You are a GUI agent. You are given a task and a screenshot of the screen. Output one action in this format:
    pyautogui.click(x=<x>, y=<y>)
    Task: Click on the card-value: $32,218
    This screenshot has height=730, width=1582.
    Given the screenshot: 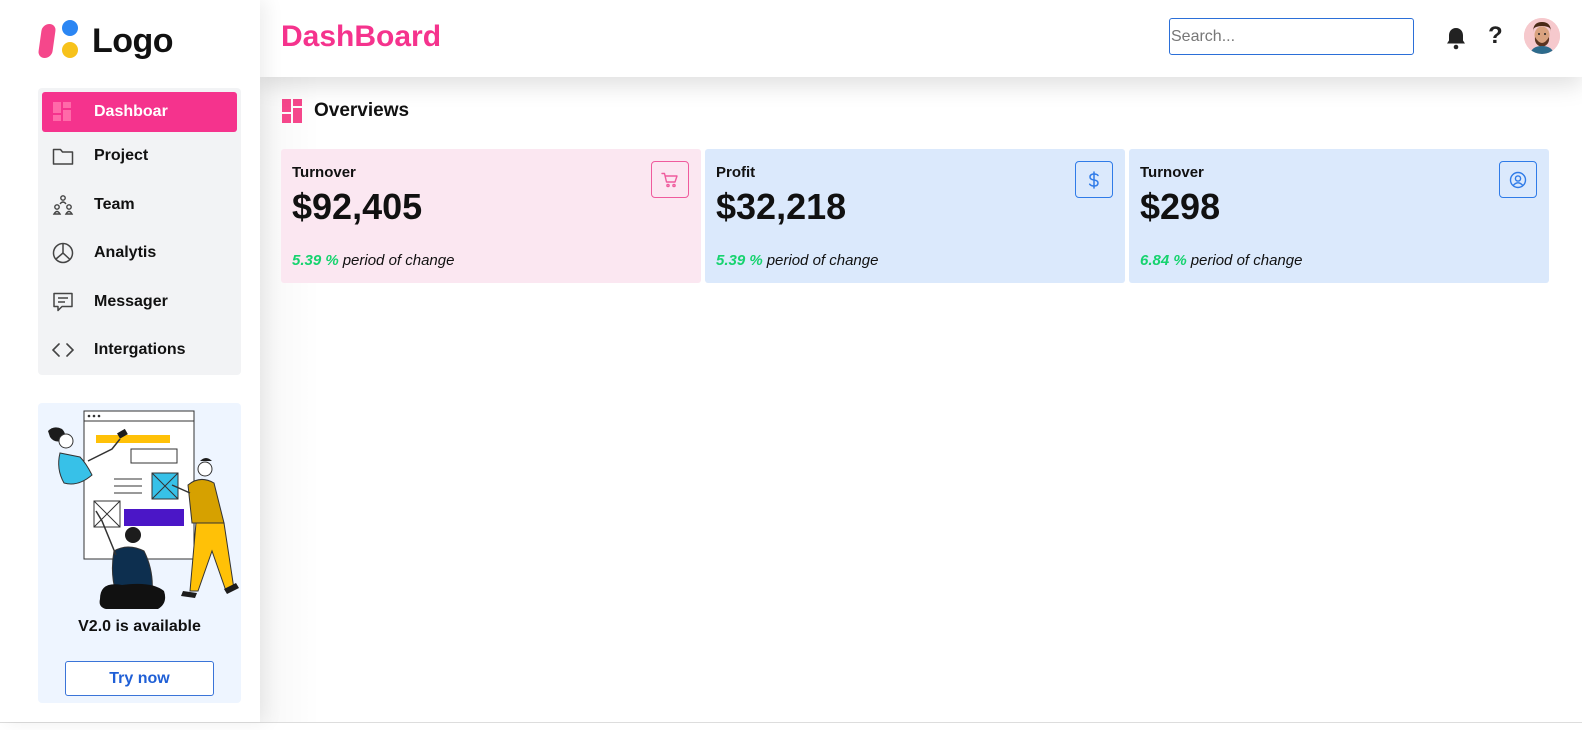 What is the action you would take?
    pyautogui.click(x=781, y=206)
    